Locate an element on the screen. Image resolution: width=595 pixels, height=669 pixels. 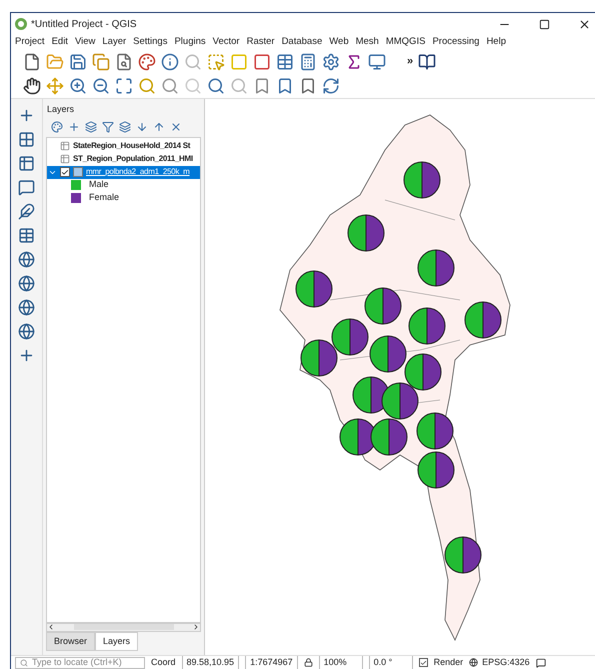
coordinate-field: 89.58,10.95 is located at coordinates (211, 662).